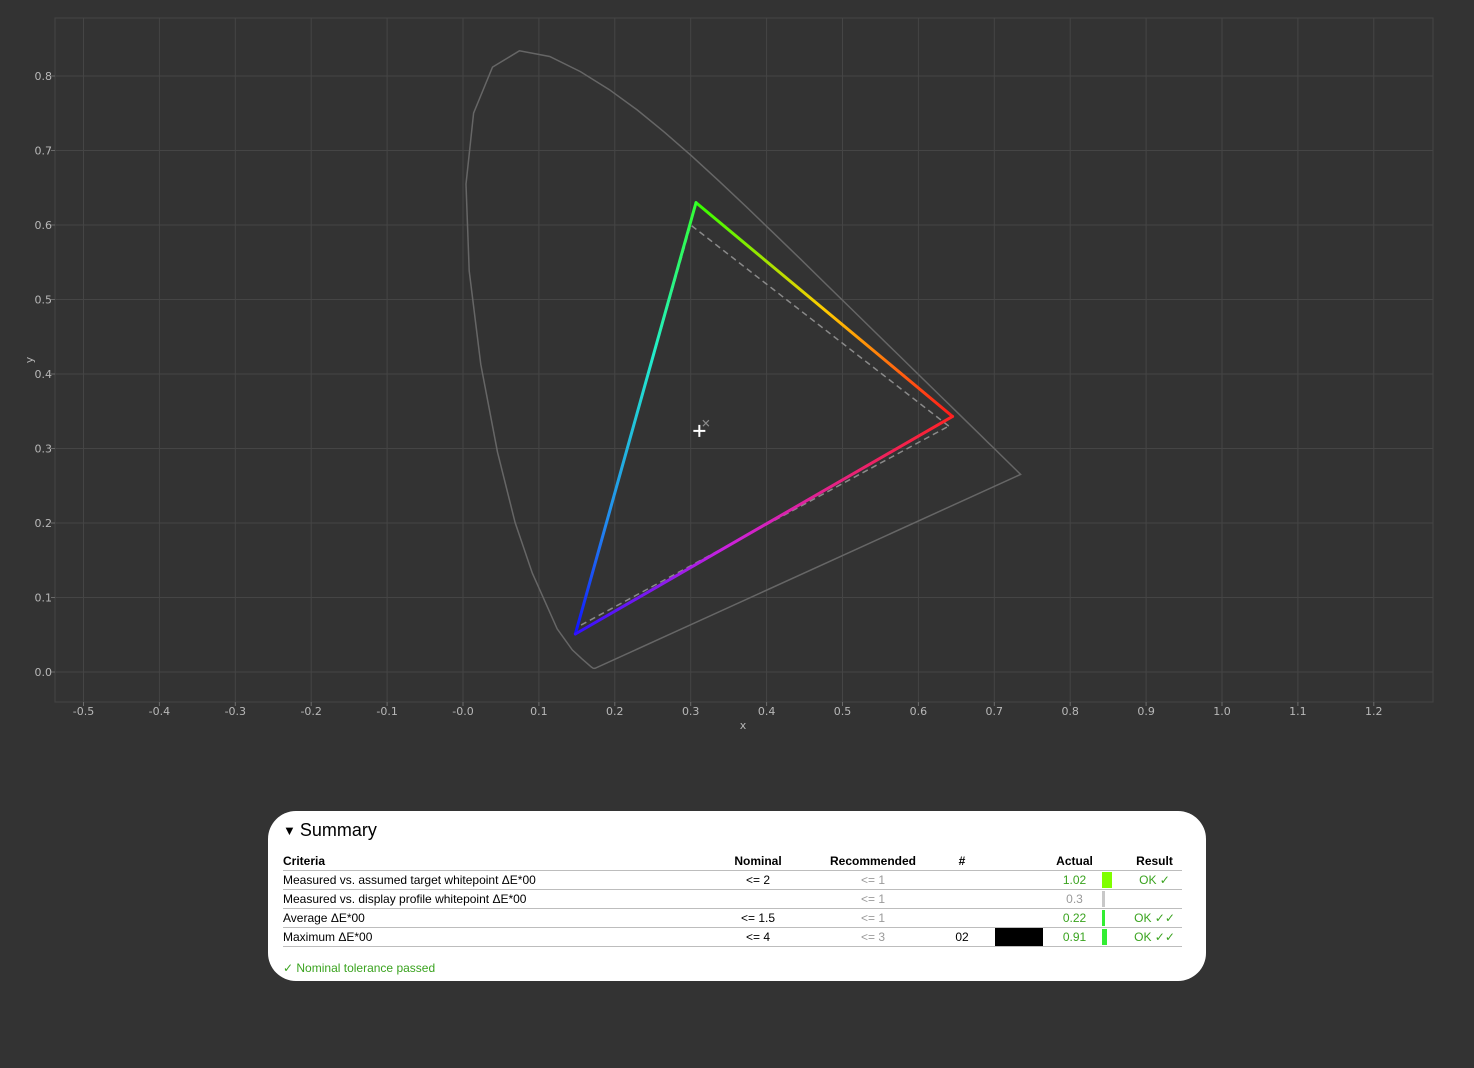 This screenshot has width=1474, height=1068. What do you see at coordinates (159, 711) in the screenshot?
I see `x-tick-label: -0.4` at bounding box center [159, 711].